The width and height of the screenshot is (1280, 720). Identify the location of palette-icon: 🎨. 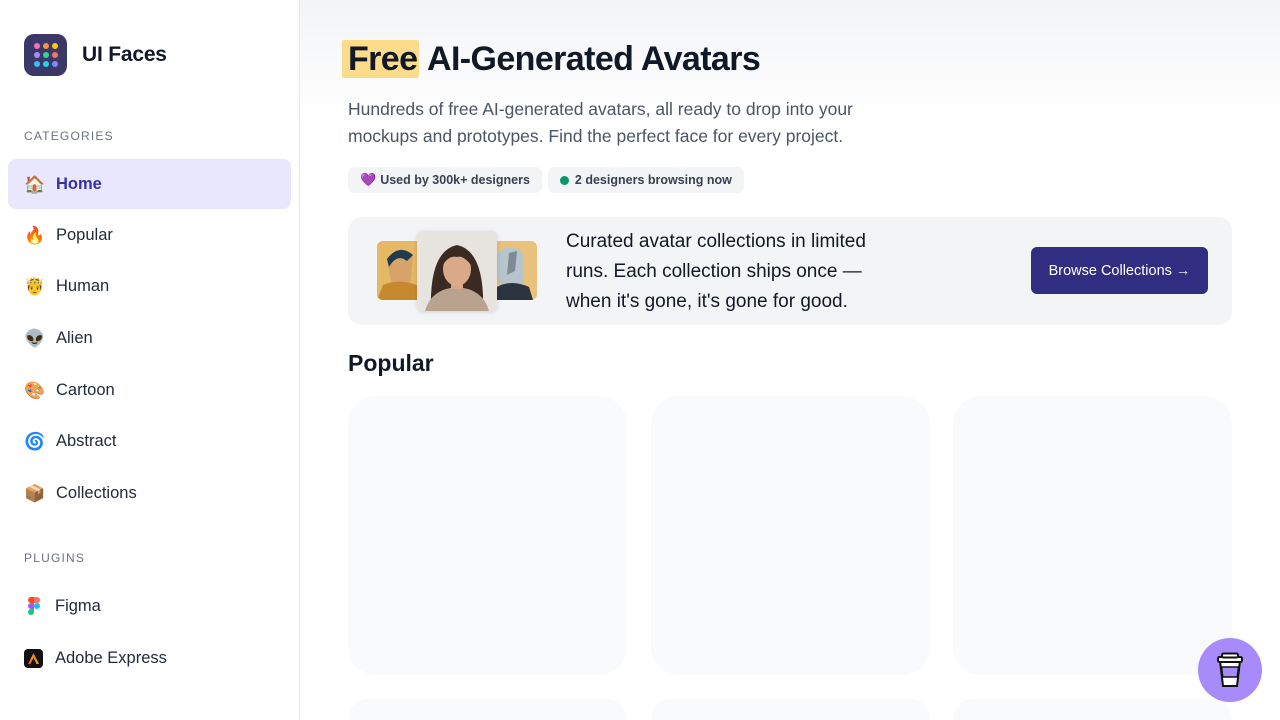
(35, 390).